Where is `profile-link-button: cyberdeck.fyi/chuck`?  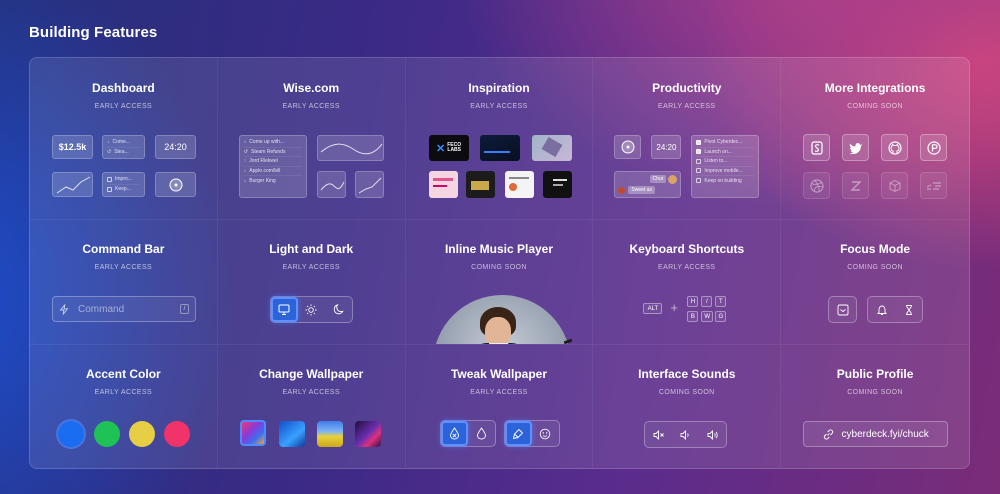
profile-link-button: cyberdeck.fyi/chuck is located at coordinates (876, 434).